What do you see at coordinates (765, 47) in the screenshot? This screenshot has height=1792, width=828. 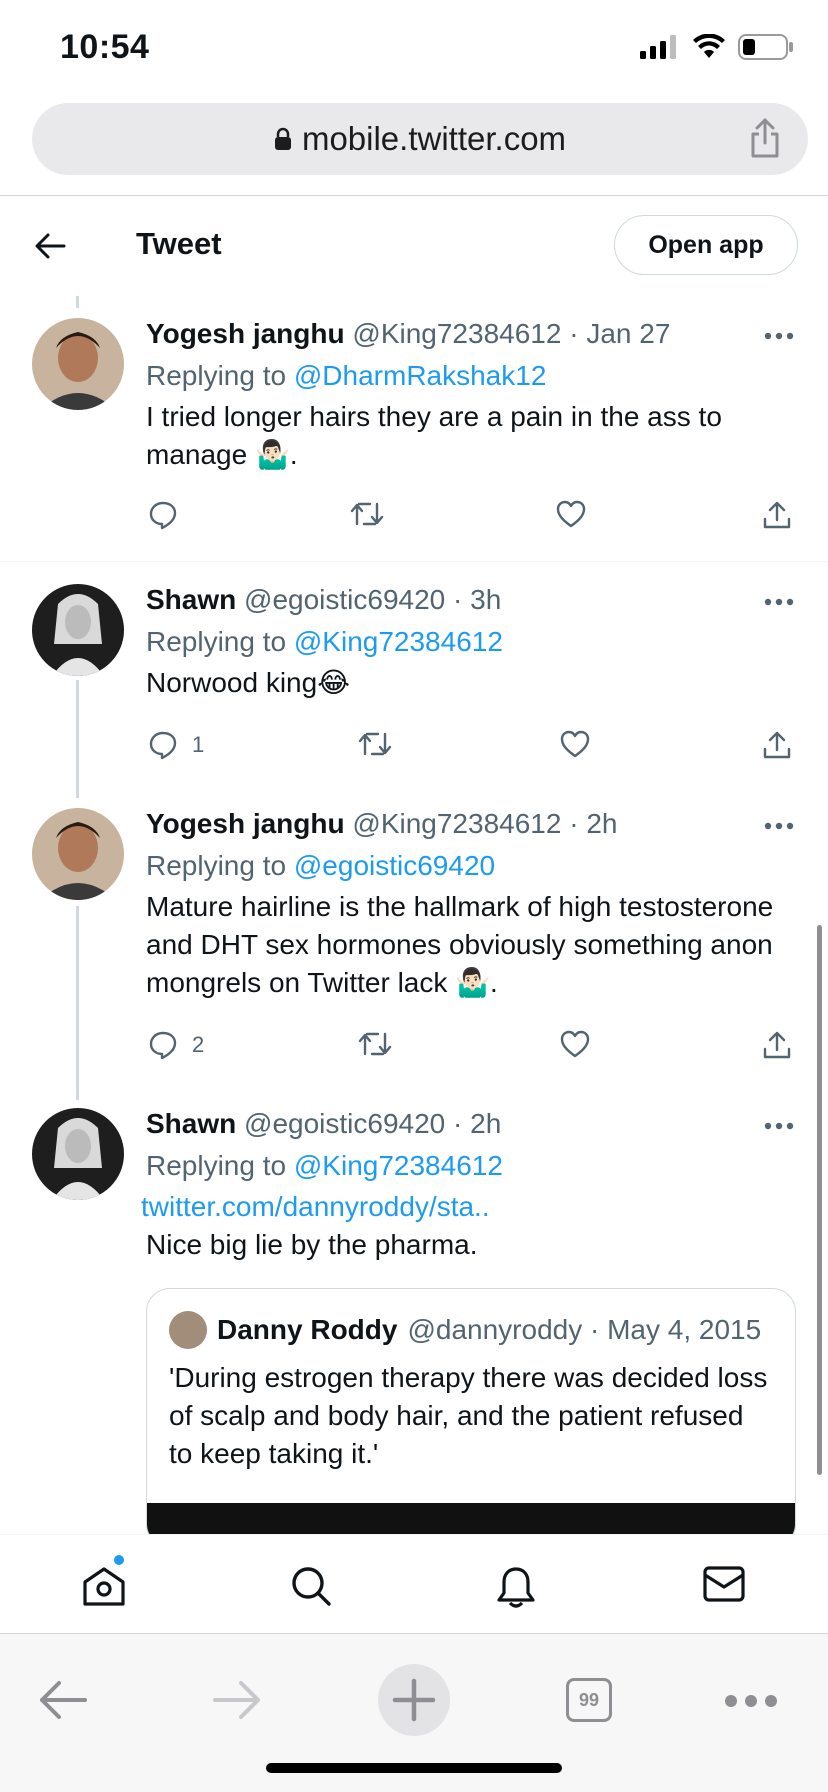 I see `battery-icon` at bounding box center [765, 47].